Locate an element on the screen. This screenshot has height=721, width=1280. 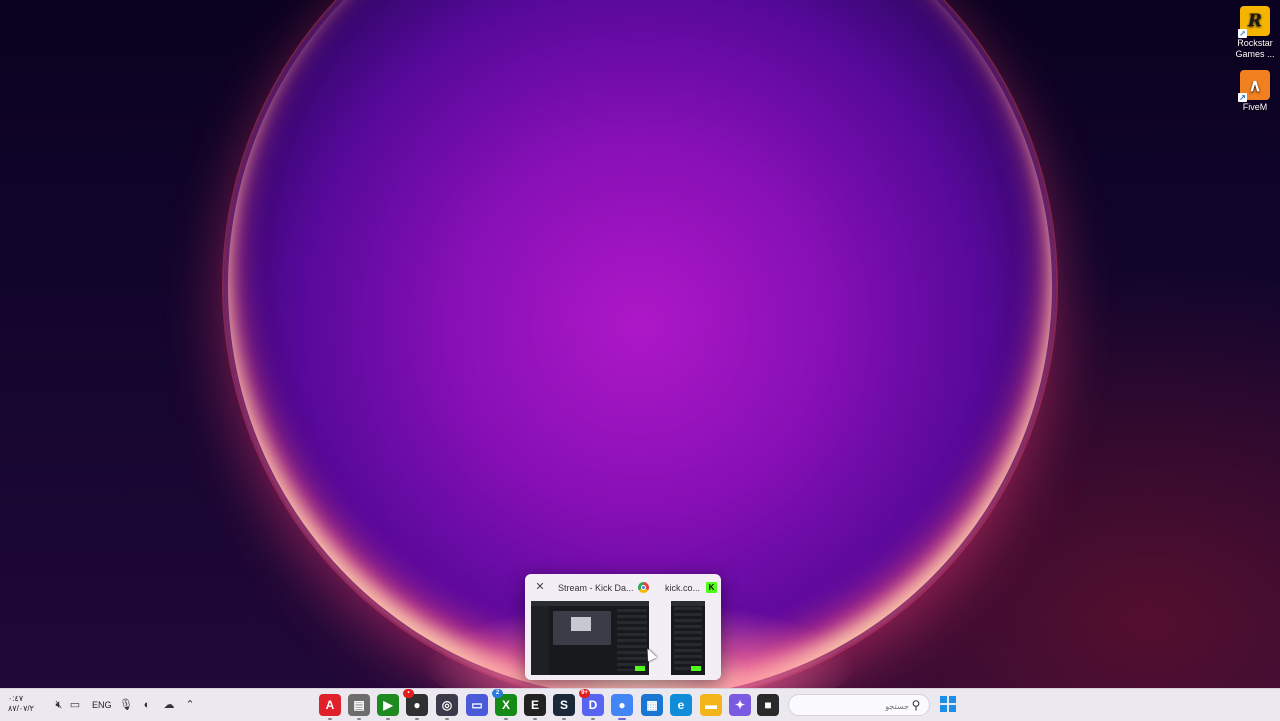
file-explorer-app: ▬ is located at coordinates (711, 705).